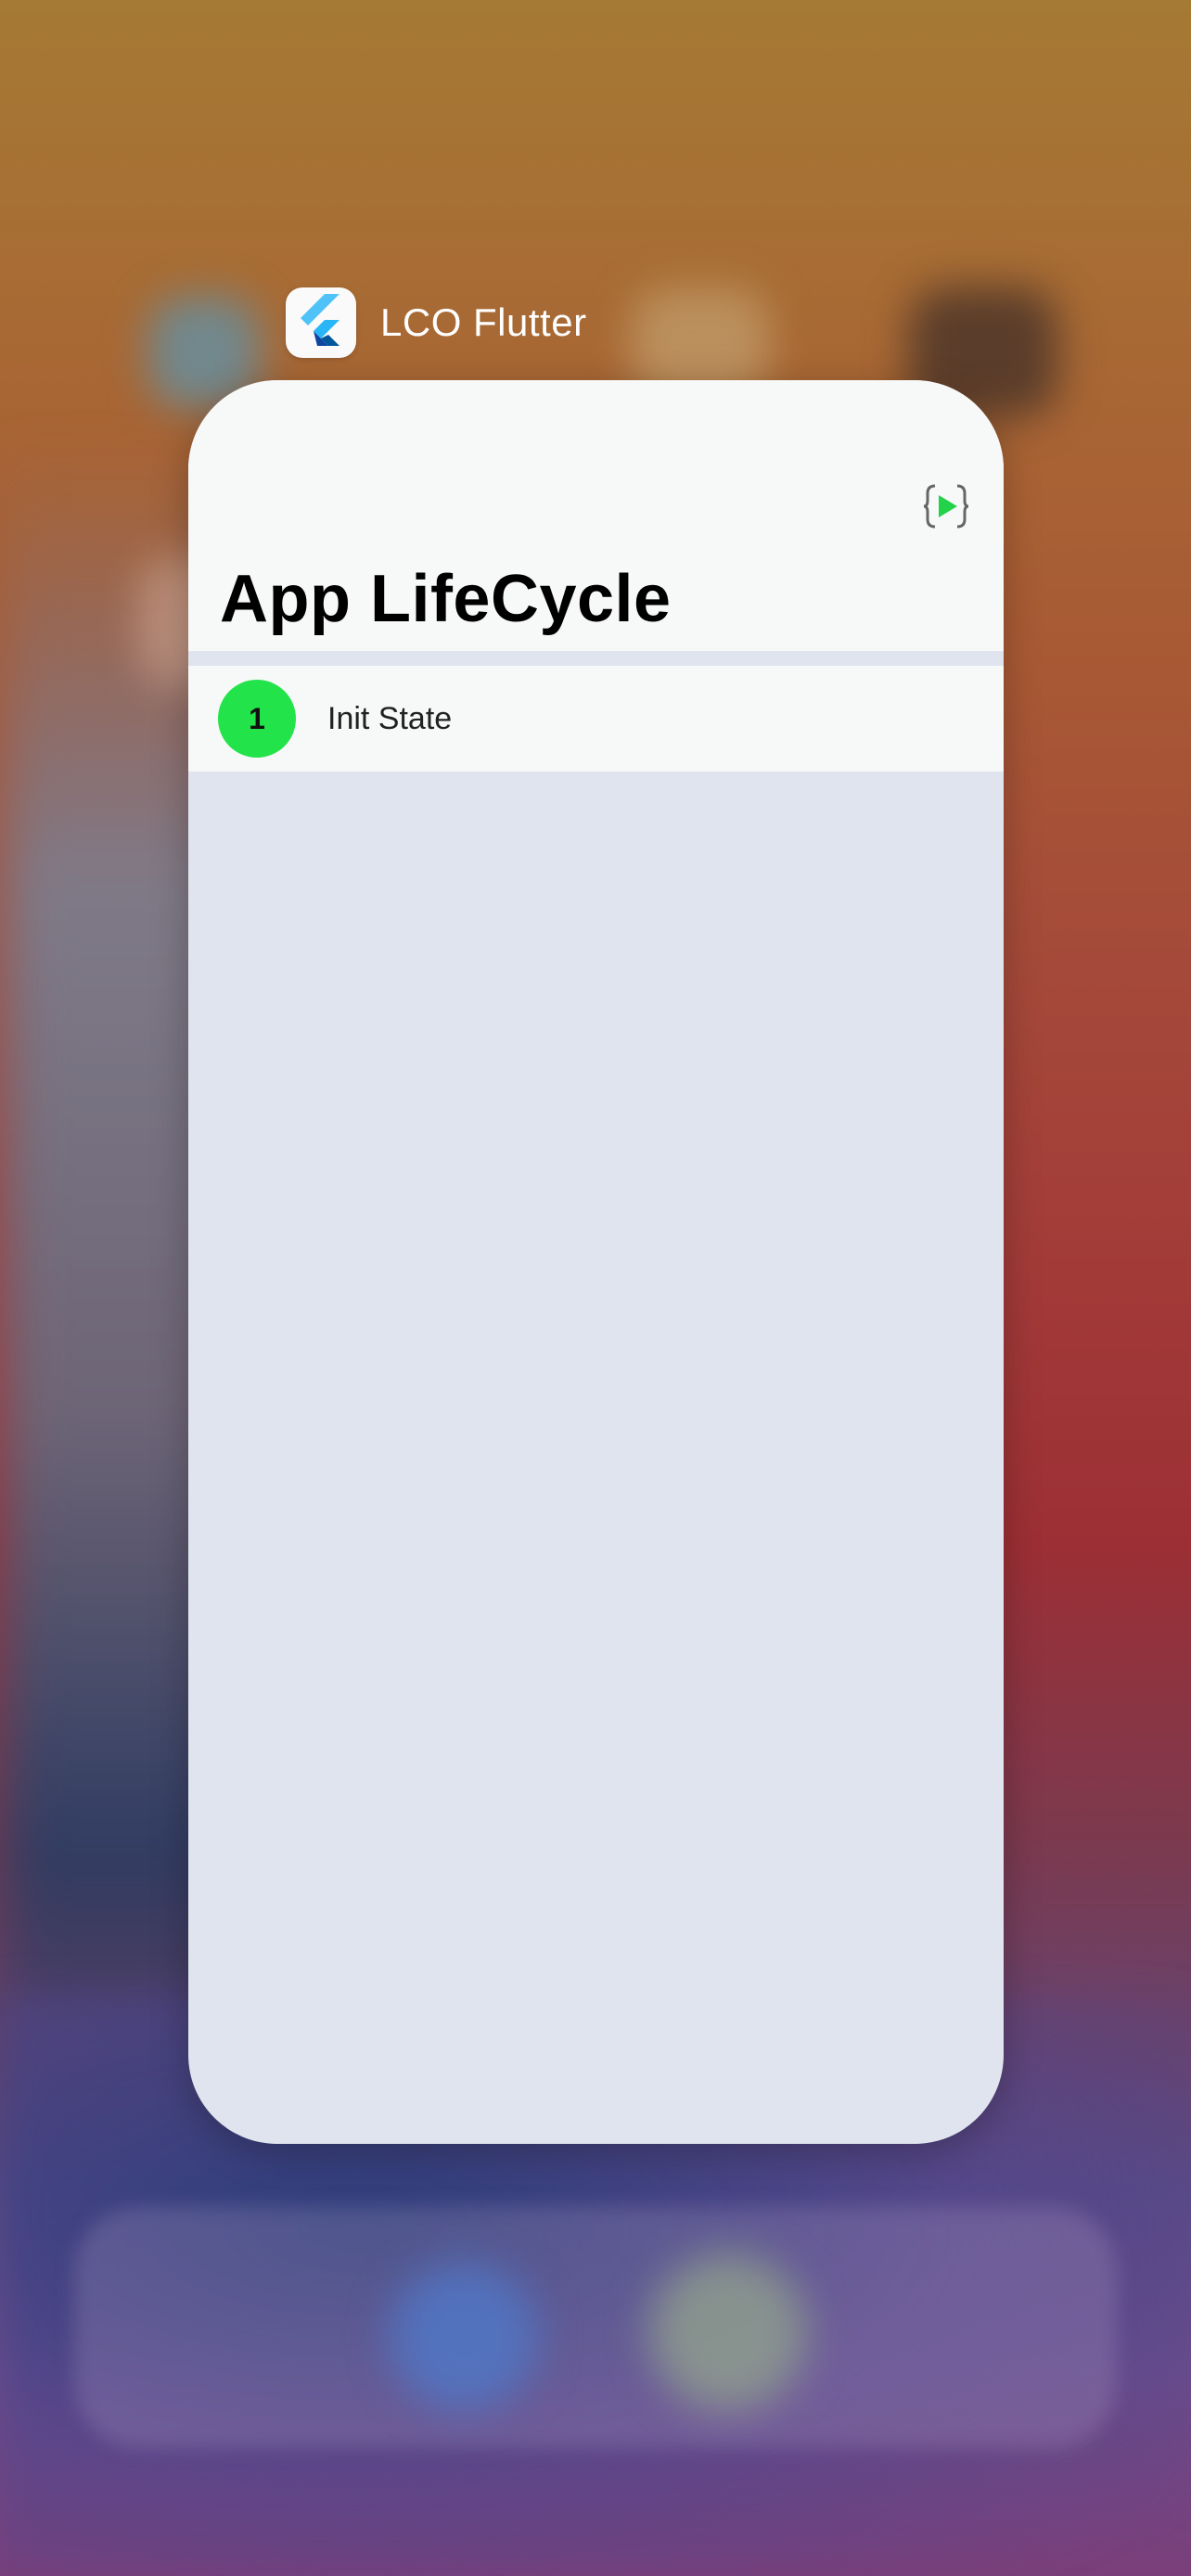  I want to click on page-title: App LifeCycle, so click(446, 599).